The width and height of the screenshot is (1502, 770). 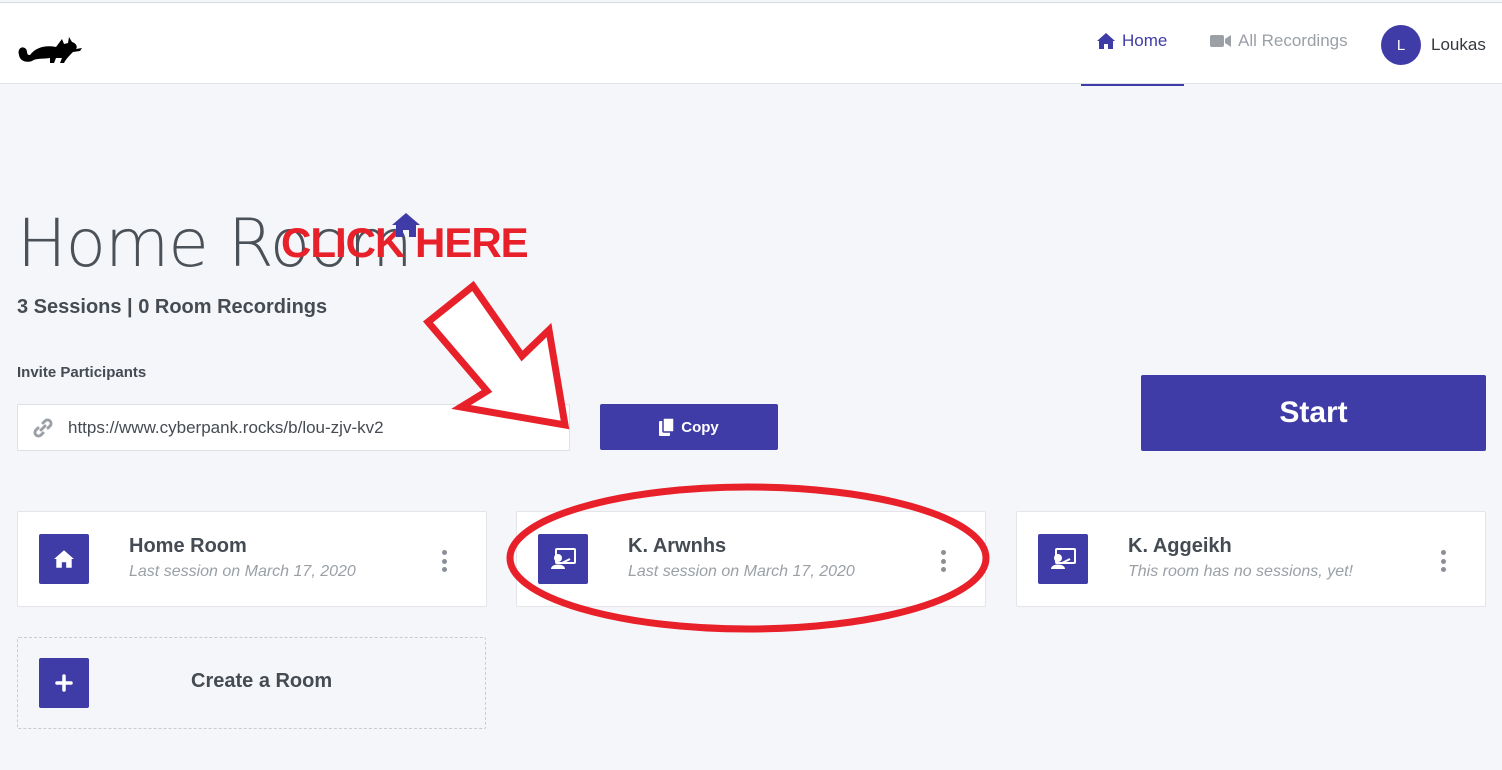 What do you see at coordinates (1145, 40) in the screenshot?
I see `nav-home-label: Home` at bounding box center [1145, 40].